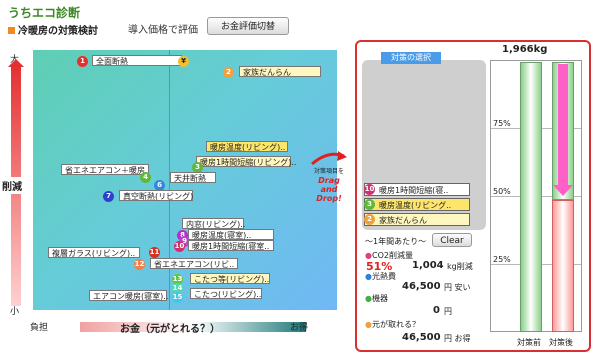 The height and width of the screenshot is (356, 600). I want to click on payback-value: 46,500, so click(421, 337).